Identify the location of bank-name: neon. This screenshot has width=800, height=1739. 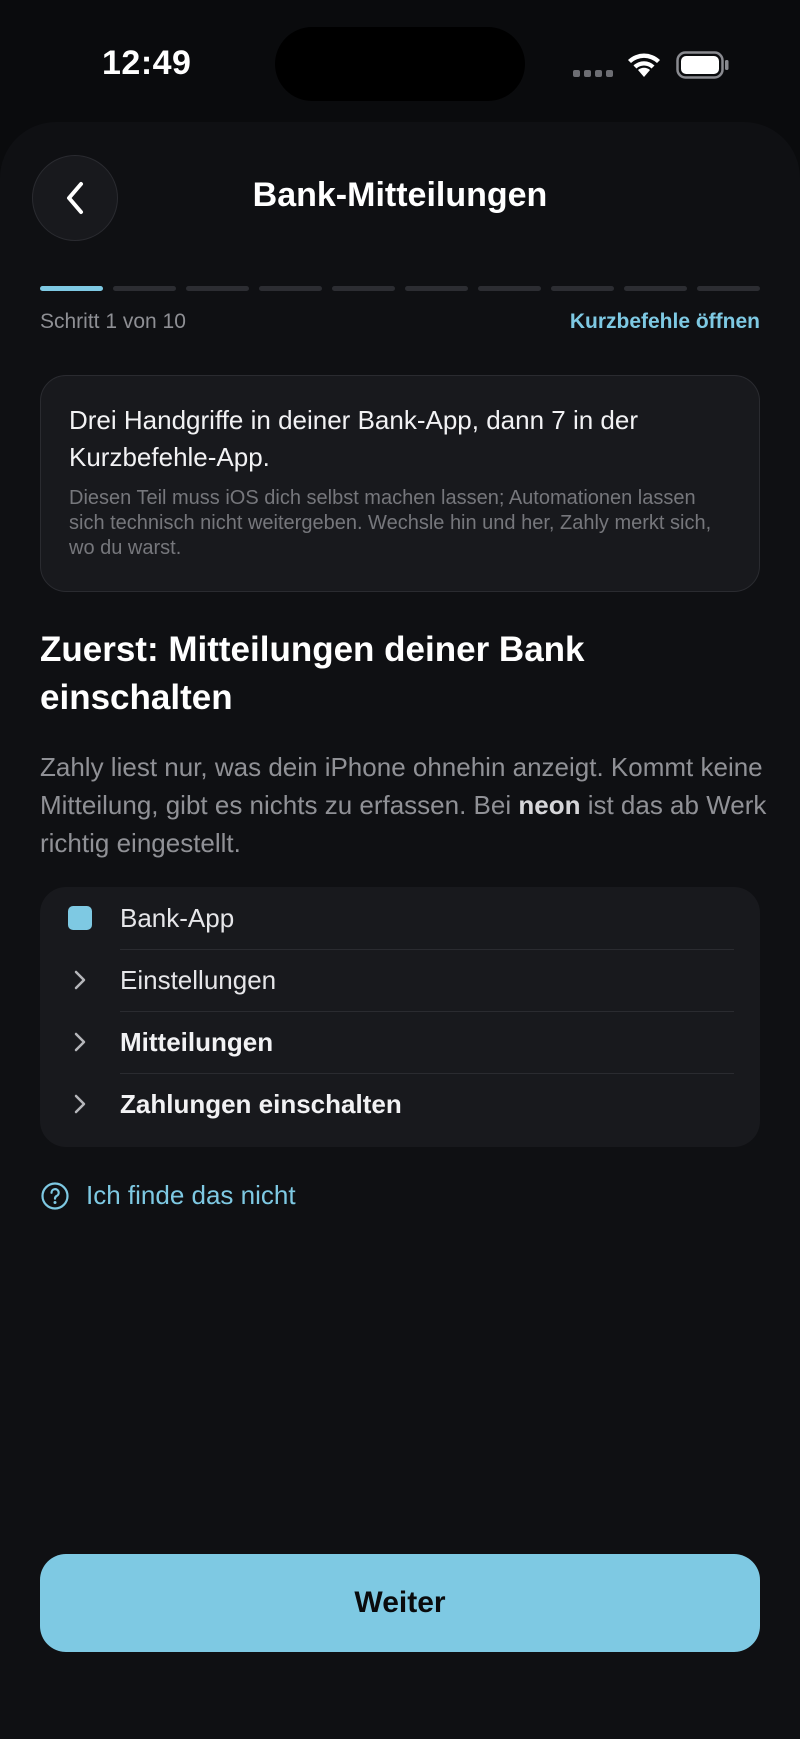
(549, 805).